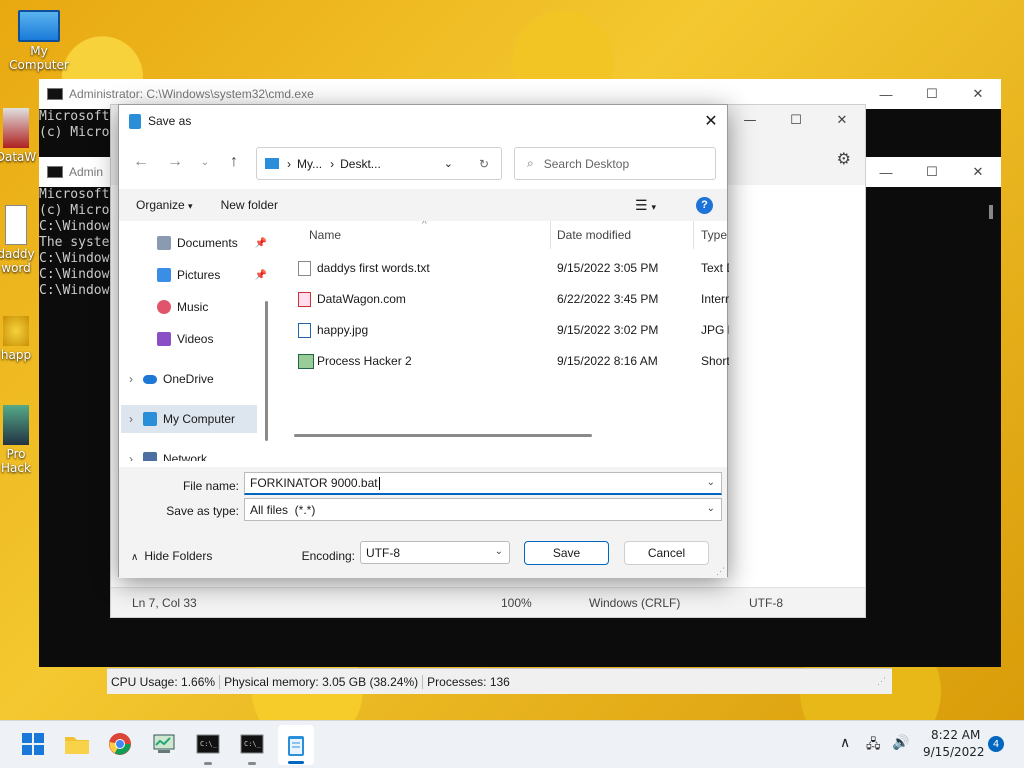  What do you see at coordinates (20, 339) in the screenshot?
I see `desktop-icon-happy: happ` at bounding box center [20, 339].